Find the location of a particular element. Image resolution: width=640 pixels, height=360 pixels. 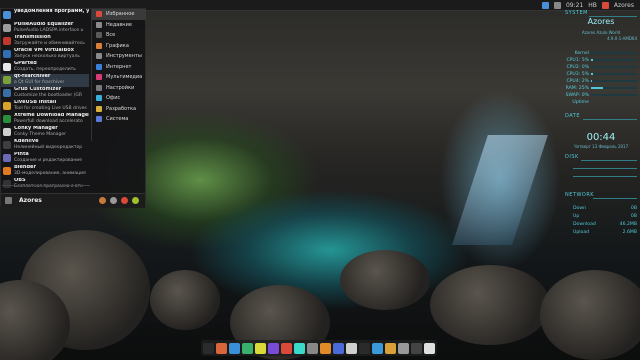

app-item: GParted Создать, переопределить is located at coordinates (45, 67).